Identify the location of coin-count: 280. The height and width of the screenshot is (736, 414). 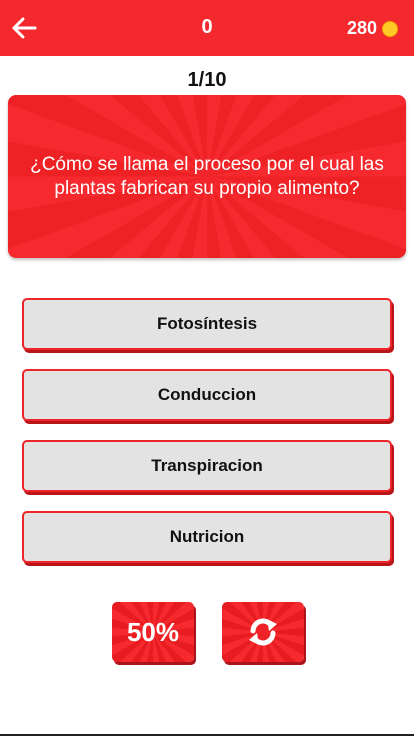
(361, 28).